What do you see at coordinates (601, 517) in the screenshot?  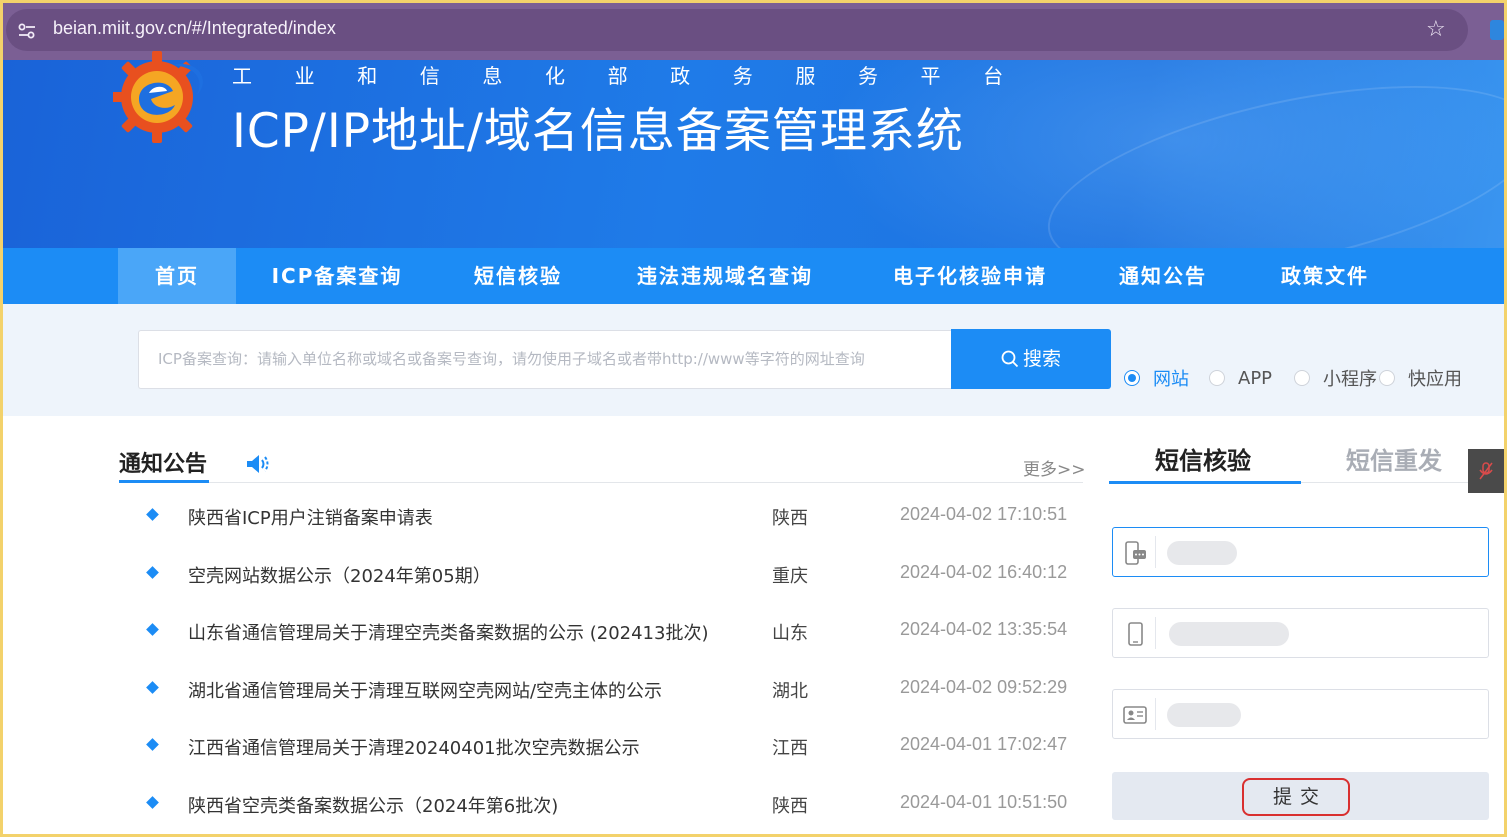 I see `notice-row: 陕西省ICP用户注销备案申请表 陕西 2024-04-02 17:10:51` at bounding box center [601, 517].